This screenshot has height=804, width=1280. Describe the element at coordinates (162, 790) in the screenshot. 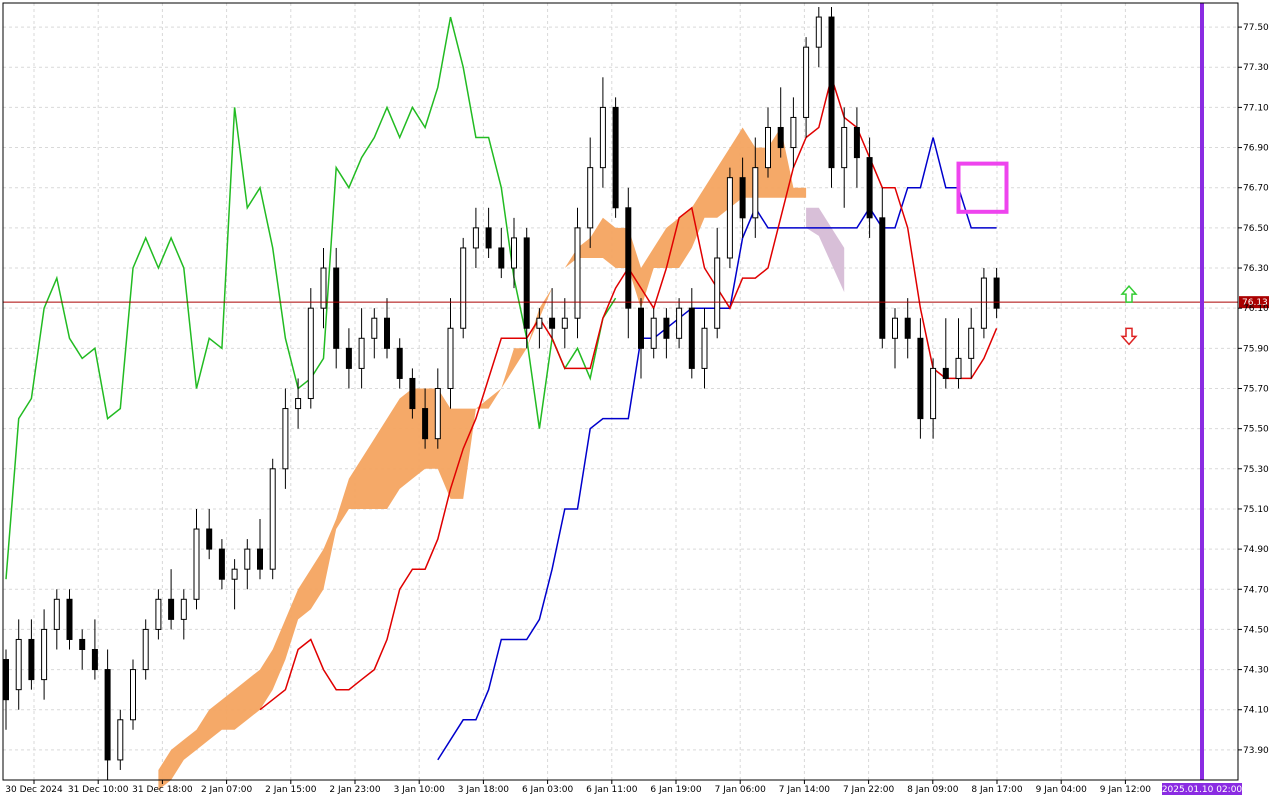

I see `x-tick-label: 31 Dec 18:00` at that location.